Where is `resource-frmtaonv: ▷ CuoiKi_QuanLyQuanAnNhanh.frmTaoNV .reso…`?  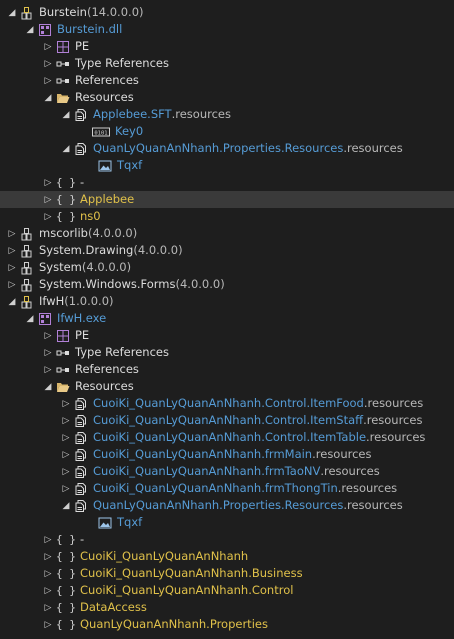 resource-frmtaonv: ▷ CuoiKi_QuanLyQuanAnNhanh.frmTaoNV .reso… is located at coordinates (227, 471).